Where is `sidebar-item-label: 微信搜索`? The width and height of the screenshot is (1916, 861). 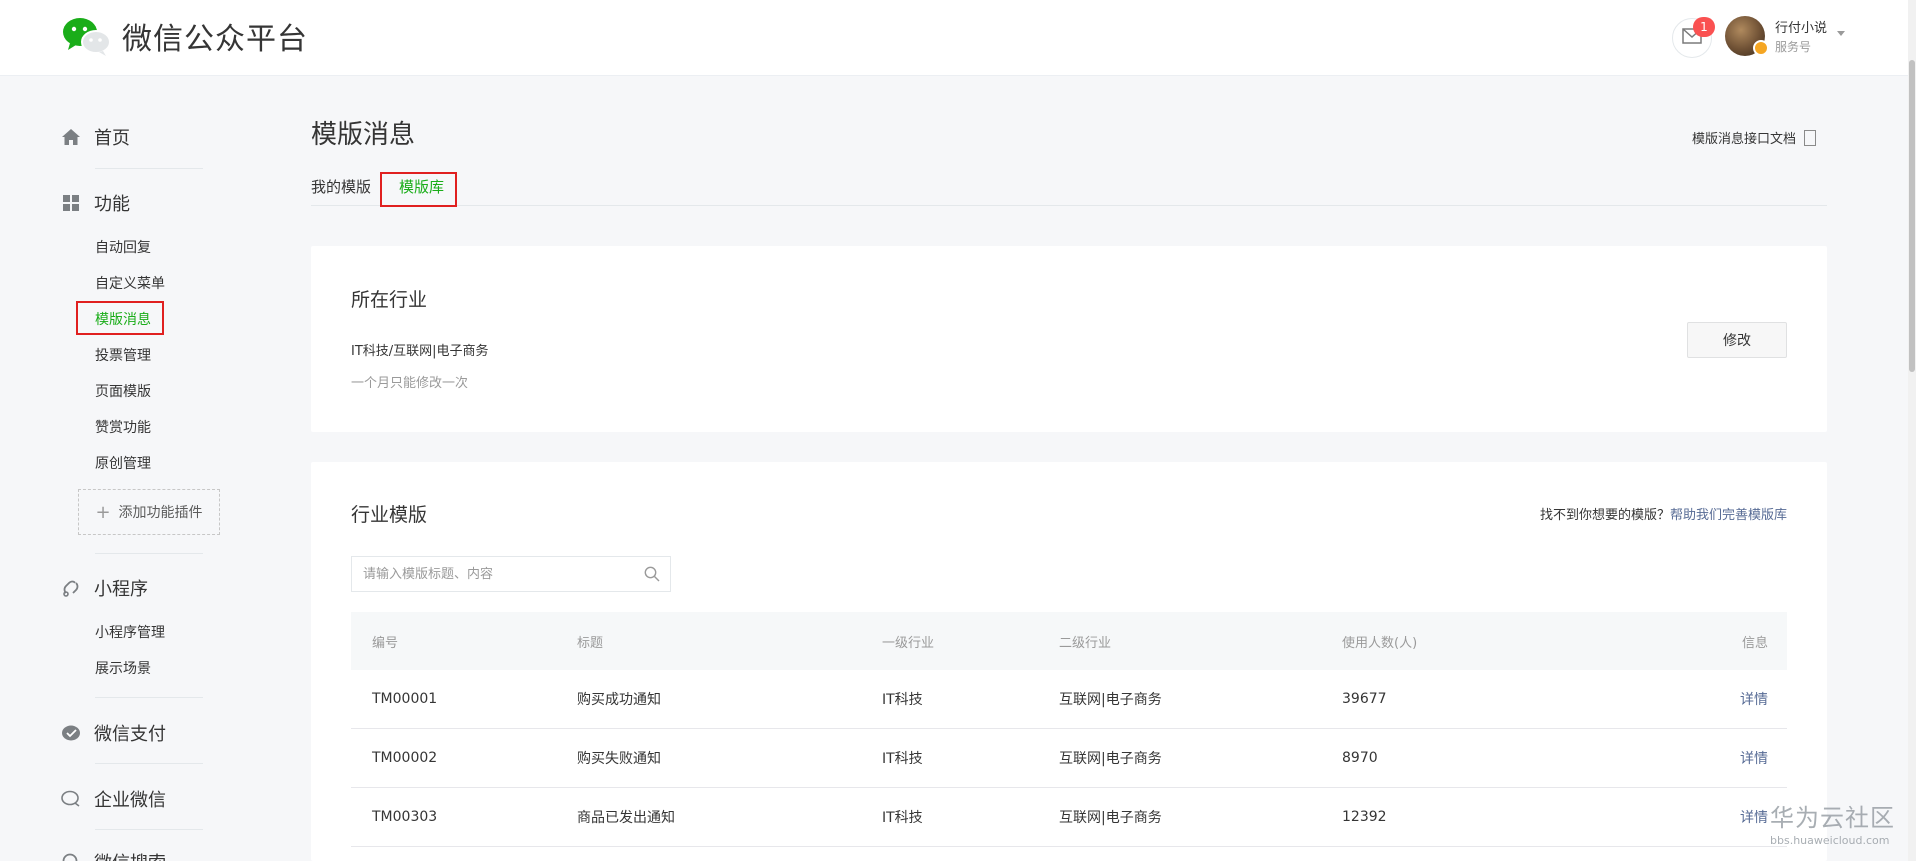 sidebar-item-label: 微信搜索 is located at coordinates (130, 855).